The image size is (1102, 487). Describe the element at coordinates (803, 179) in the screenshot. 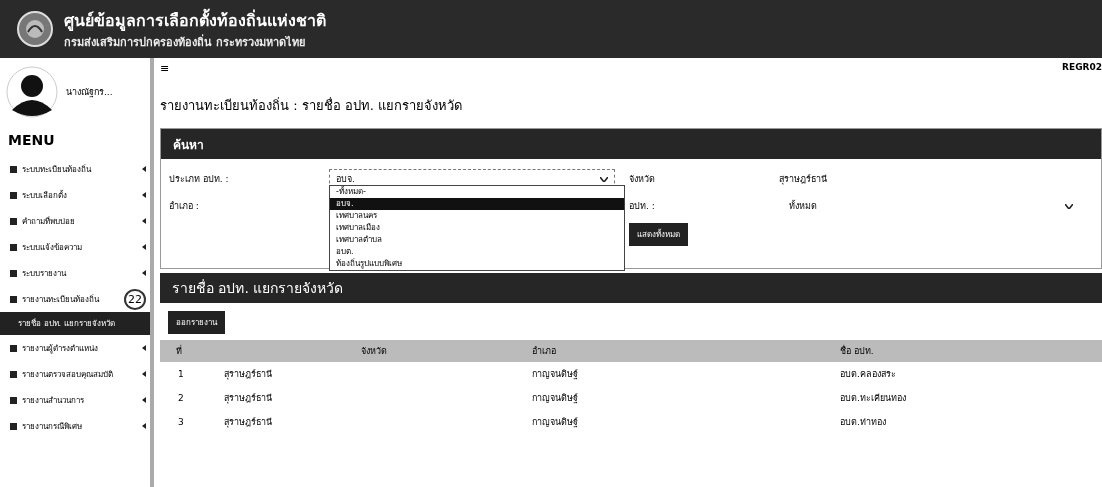

I see `province-value: สุราษฎร์ธานี` at that location.